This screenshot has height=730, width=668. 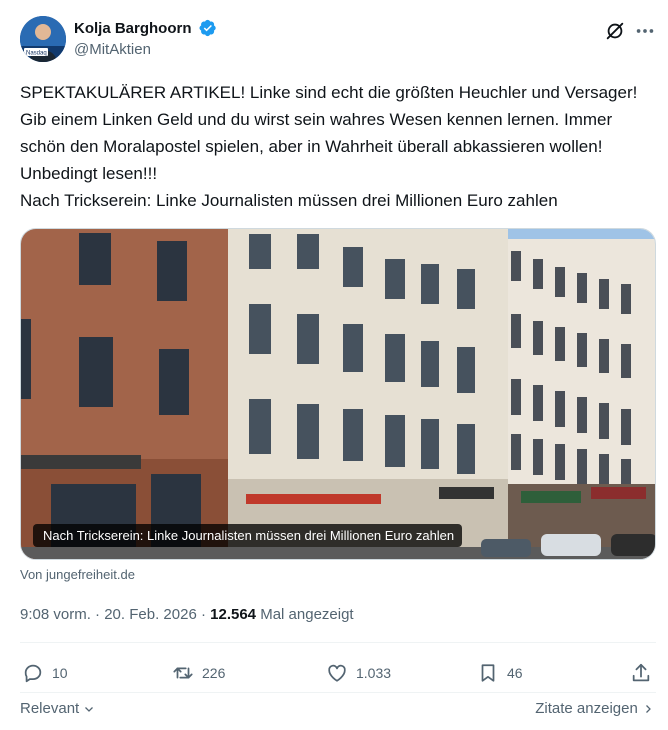 What do you see at coordinates (500, 673) in the screenshot?
I see `bookmark-button: 46` at bounding box center [500, 673].